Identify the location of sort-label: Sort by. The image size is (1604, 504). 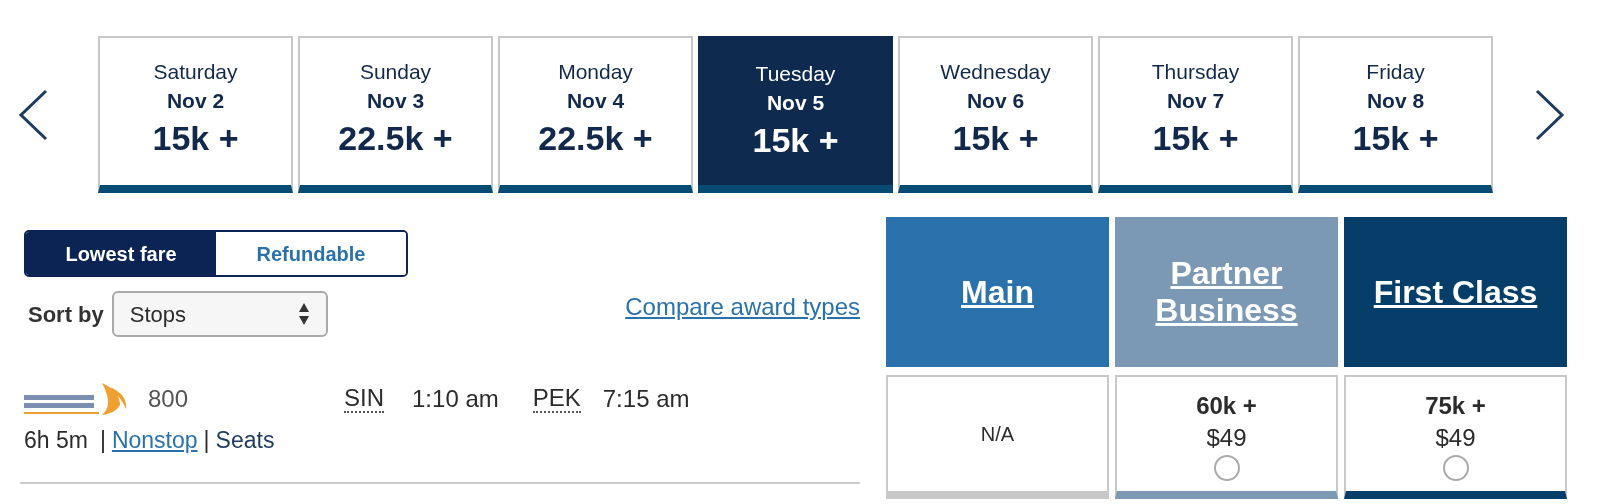
(66, 314).